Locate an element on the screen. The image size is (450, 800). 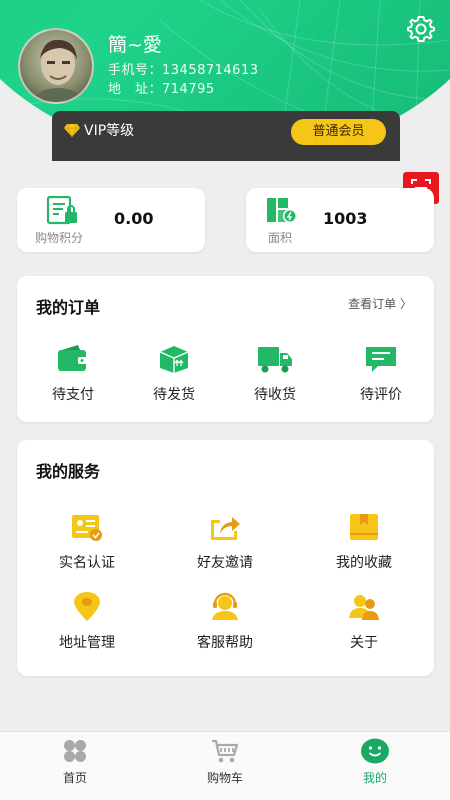
share-icon is located at coordinates (225, 528).